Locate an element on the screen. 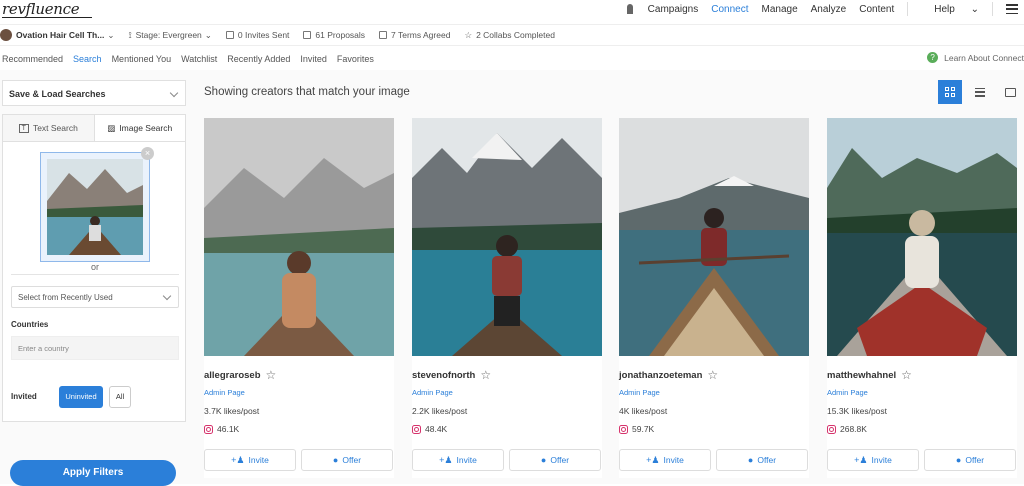 The image size is (1024, 486). nav-content: Content is located at coordinates (876, 9).